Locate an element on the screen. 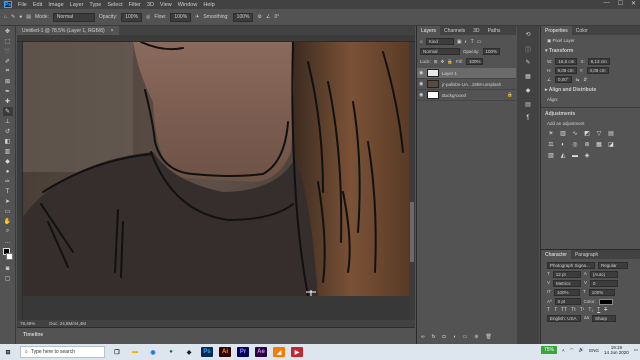  history-panel-icon: ⟲ is located at coordinates (528, 35).